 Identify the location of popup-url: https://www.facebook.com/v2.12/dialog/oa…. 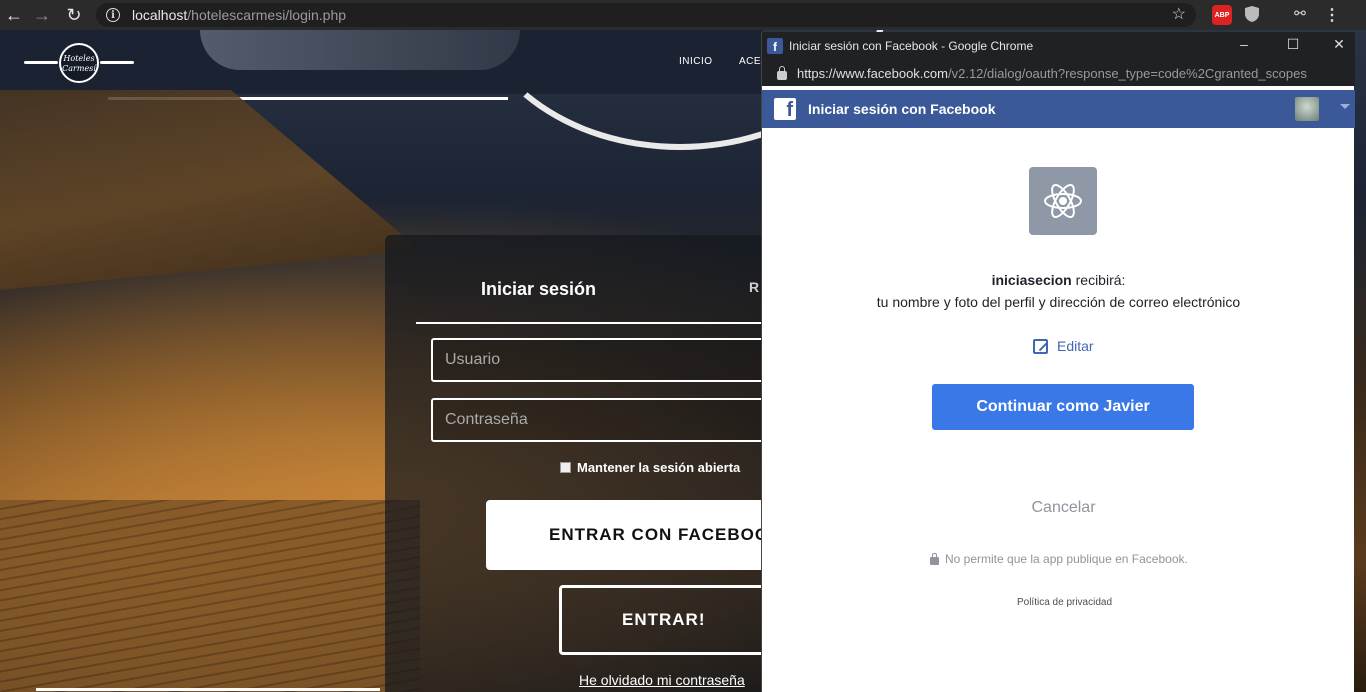
(1076, 73).